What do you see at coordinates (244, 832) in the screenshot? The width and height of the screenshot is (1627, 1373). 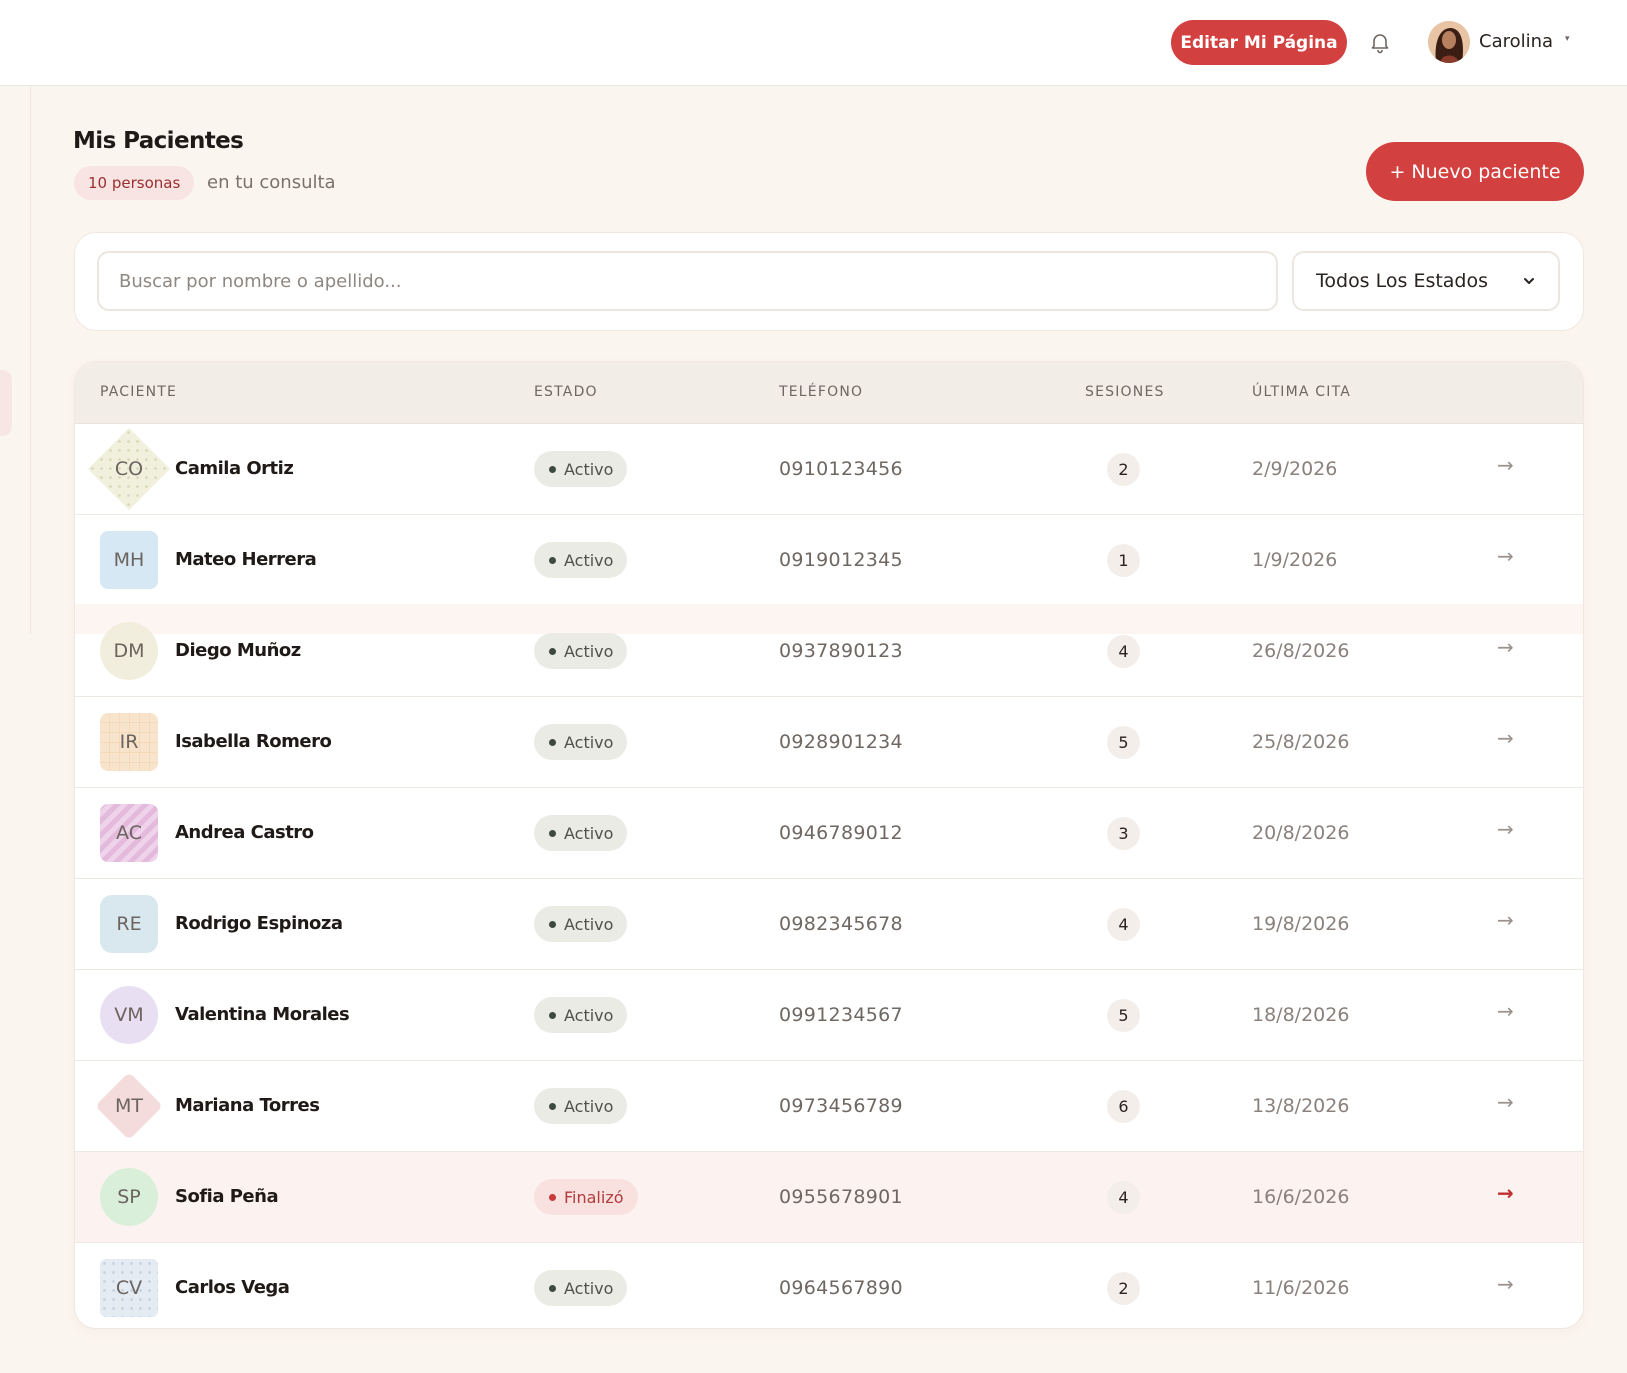 I see `patient-name: Andrea Castro` at bounding box center [244, 832].